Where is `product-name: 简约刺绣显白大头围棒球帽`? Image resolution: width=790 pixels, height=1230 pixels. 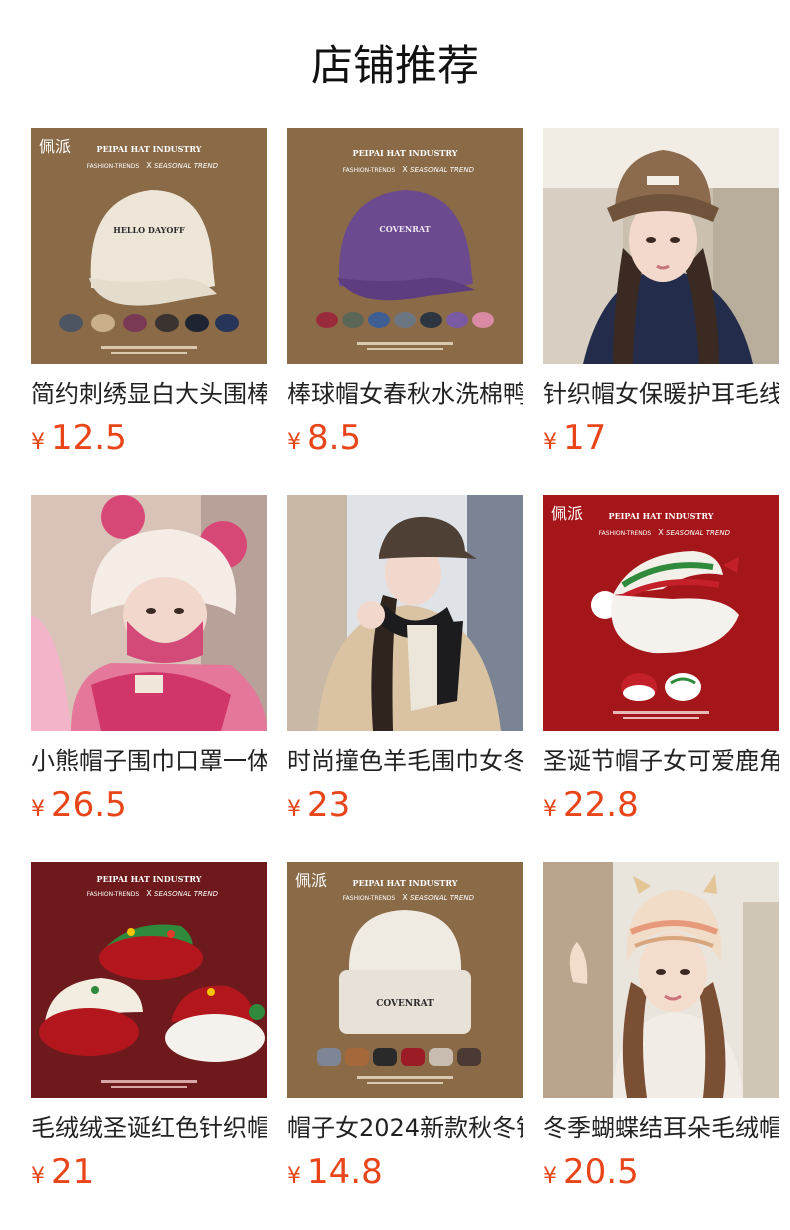 product-name: 简约刺绣显白大头围棒球帽 is located at coordinates (149, 394).